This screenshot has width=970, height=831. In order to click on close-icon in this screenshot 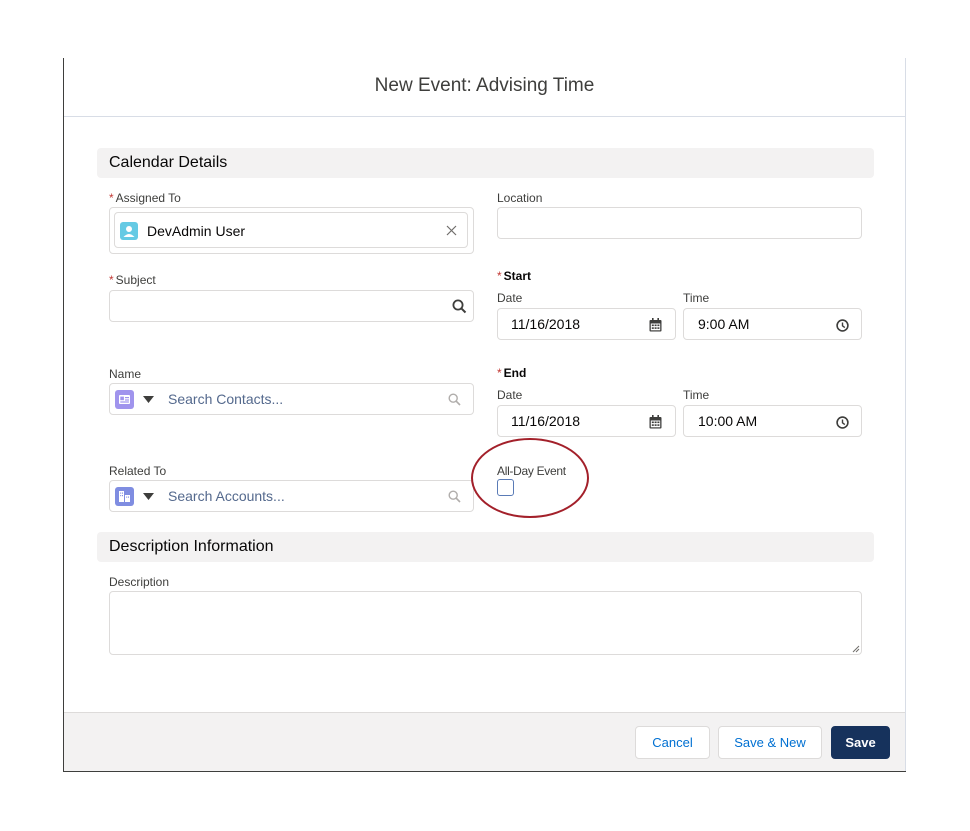, I will do `click(451, 230)`.